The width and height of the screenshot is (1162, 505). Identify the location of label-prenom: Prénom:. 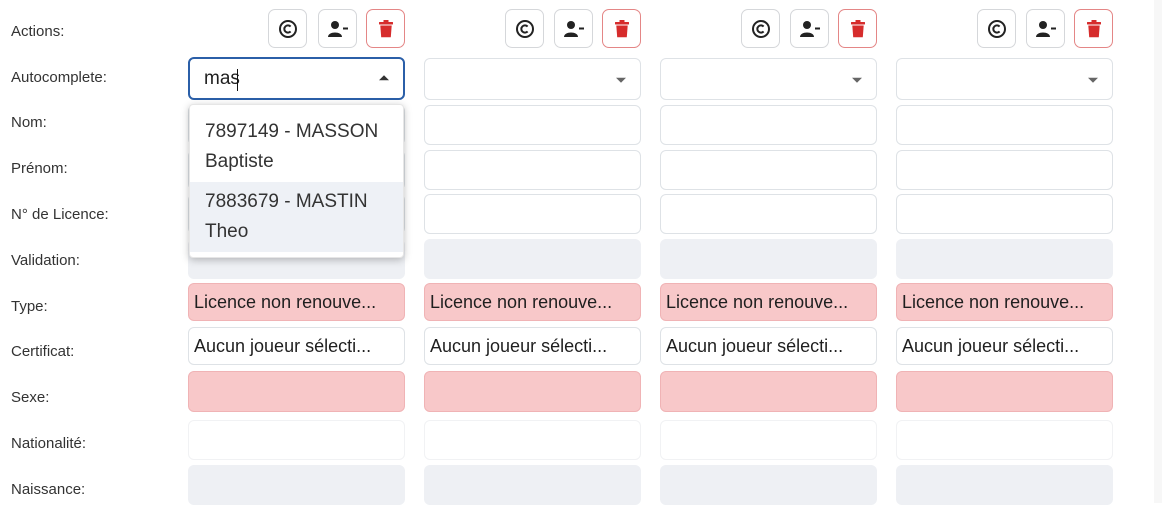
(39, 168).